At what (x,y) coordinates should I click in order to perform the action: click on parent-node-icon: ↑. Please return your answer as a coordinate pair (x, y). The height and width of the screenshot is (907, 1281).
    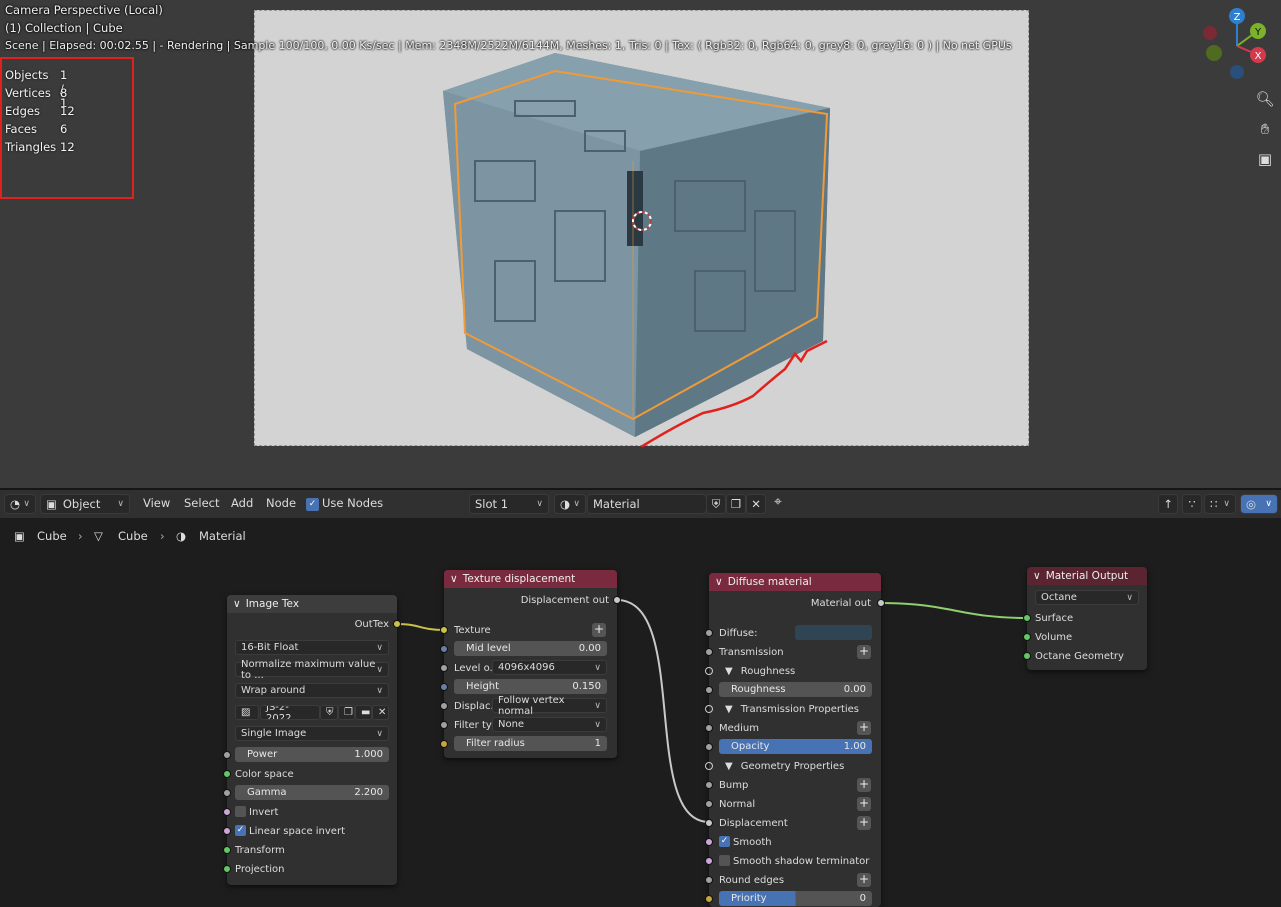
    Looking at the image, I should click on (1168, 504).